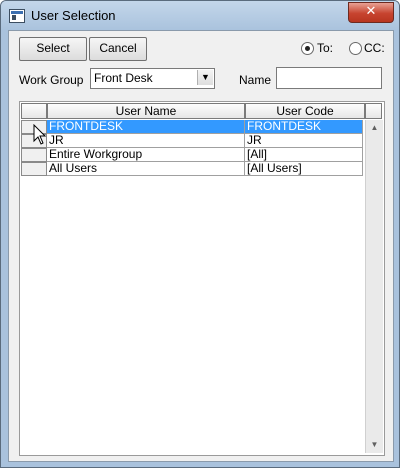  I want to click on name-label: Name, so click(255, 80).